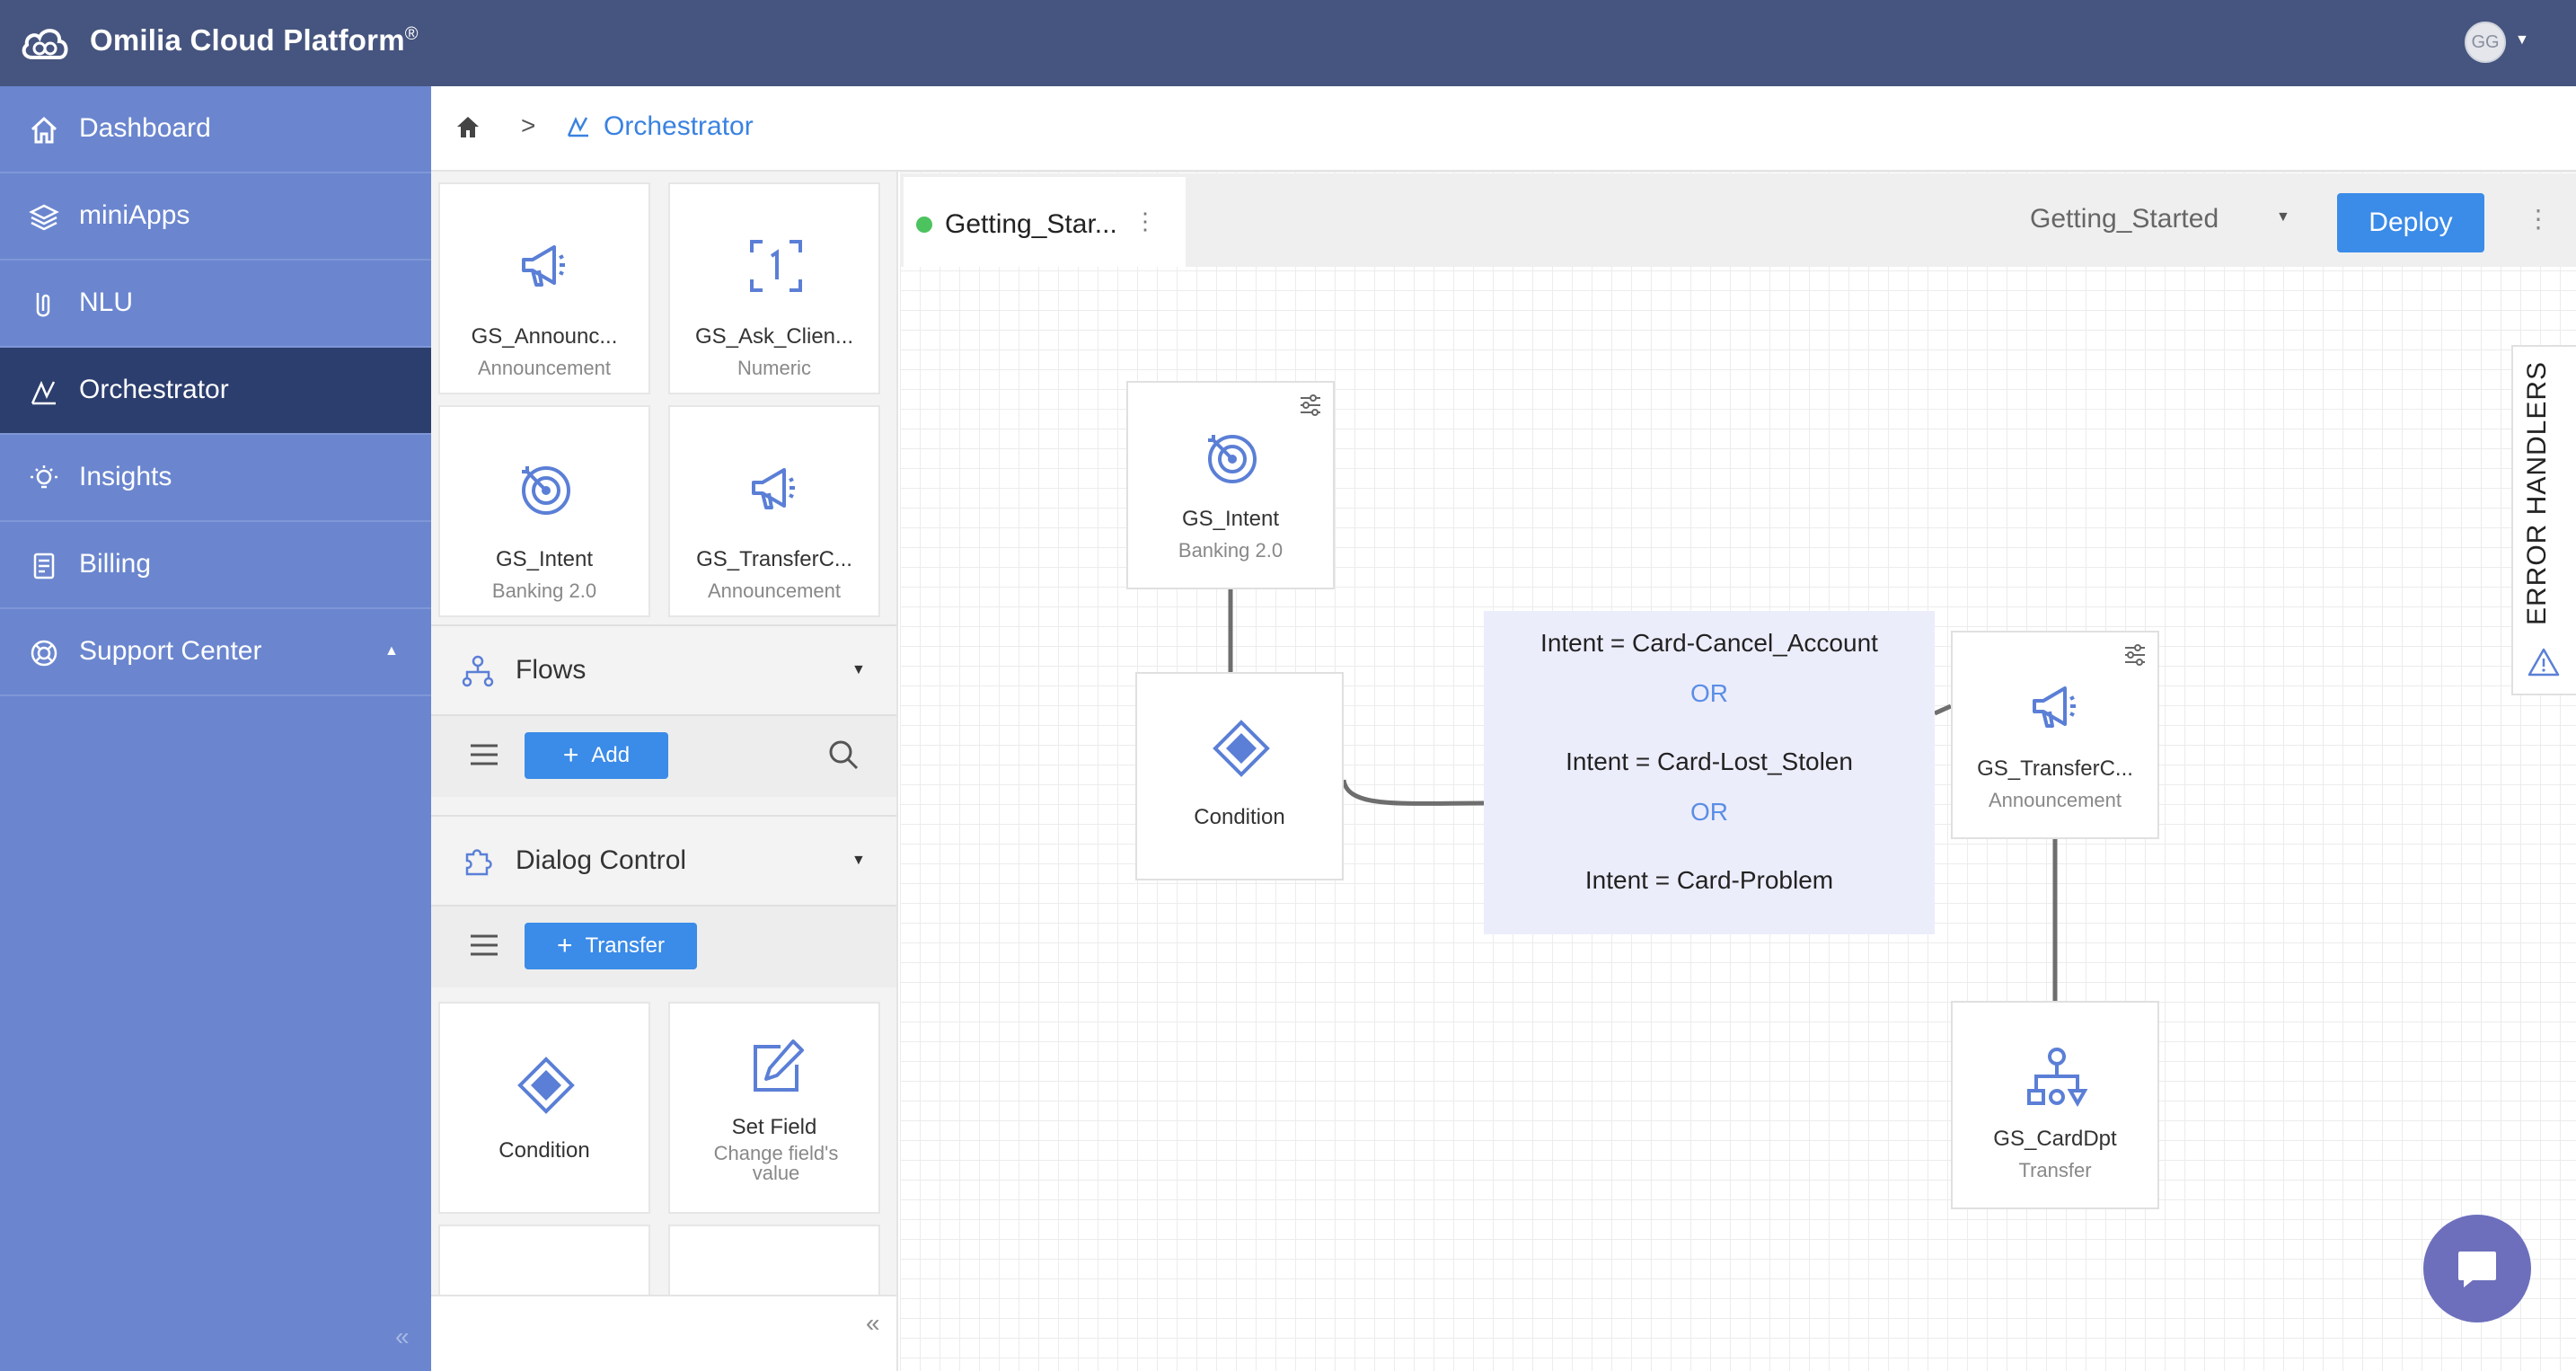  Describe the element at coordinates (1709, 880) in the screenshot. I see `condition-rule: Intent = Card-Problem` at that location.